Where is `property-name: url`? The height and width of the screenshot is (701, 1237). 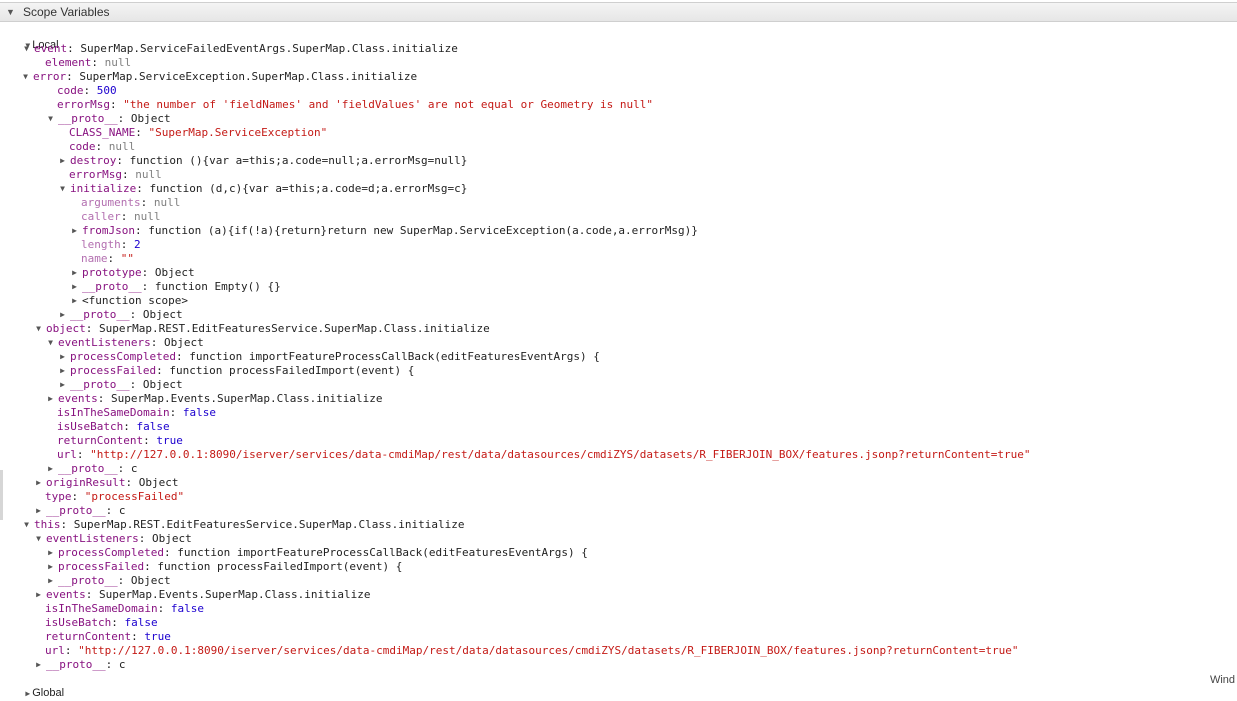 property-name: url is located at coordinates (67, 454).